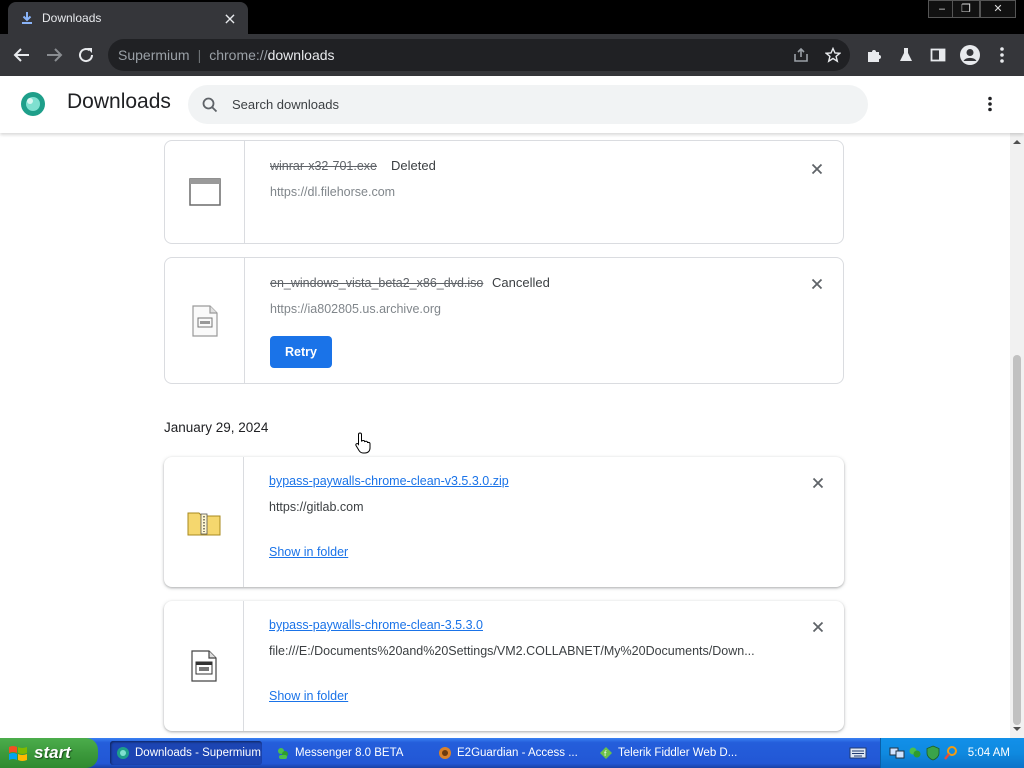 The image size is (1024, 768). I want to click on taskbar-item-label: Messenger 8.0 BETA, so click(349, 753).